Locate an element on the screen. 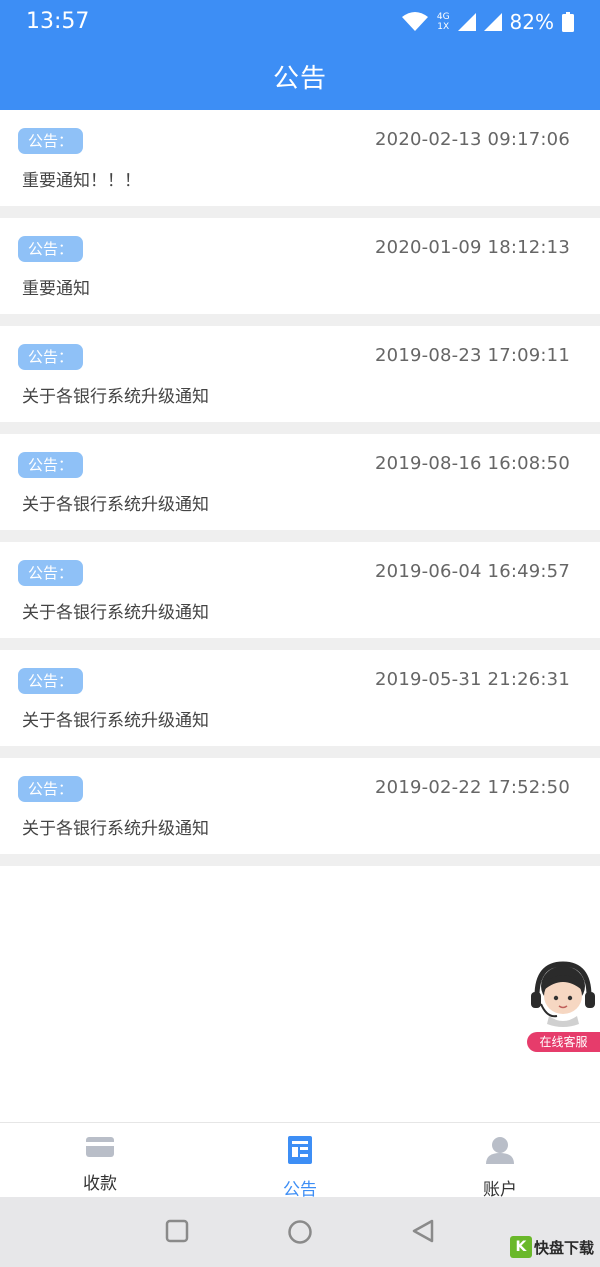 This screenshot has width=600, height=1267. watermark-logo: K 快盘下载 is located at coordinates (551, 1247).